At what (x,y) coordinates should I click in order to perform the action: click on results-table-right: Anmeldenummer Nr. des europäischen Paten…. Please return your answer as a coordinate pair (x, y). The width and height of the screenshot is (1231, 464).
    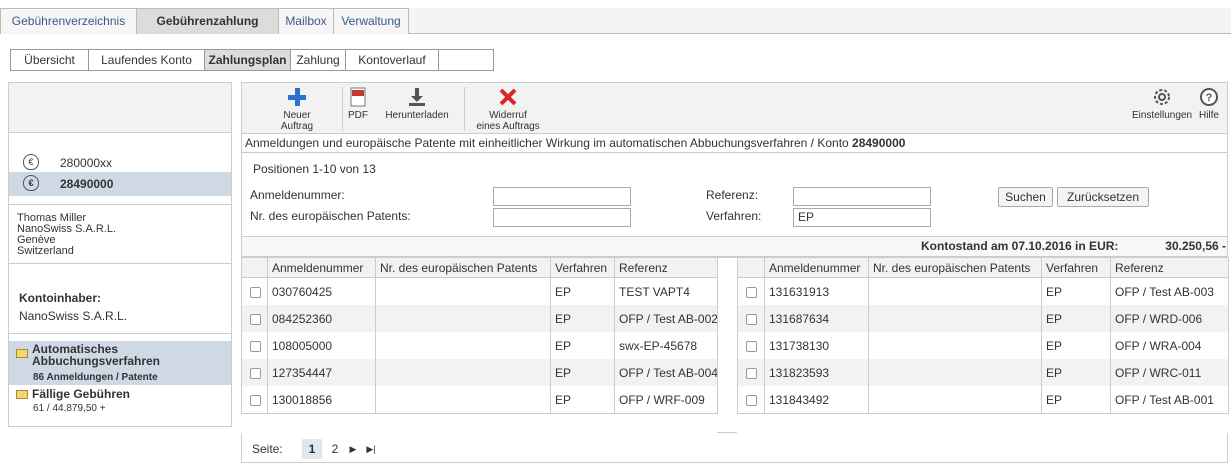
    Looking at the image, I should click on (983, 335).